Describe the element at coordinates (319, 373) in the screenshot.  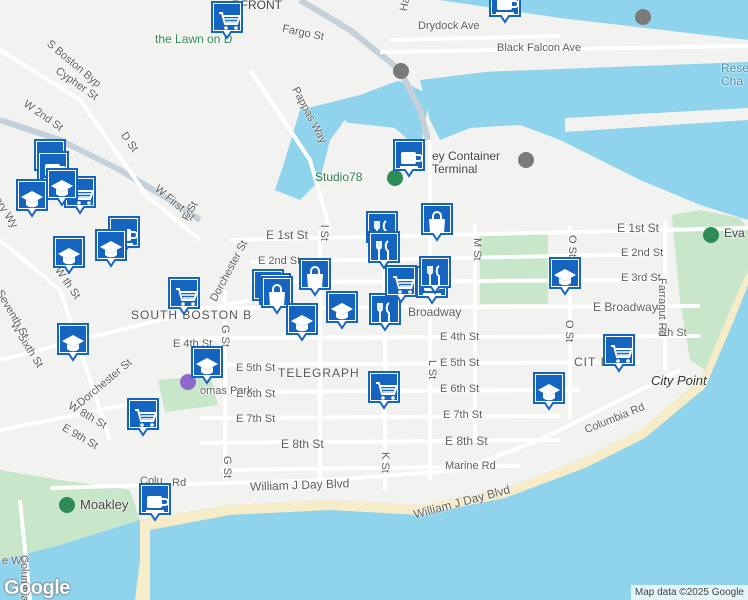
I see `label-telegraph: TELEGRAPH` at that location.